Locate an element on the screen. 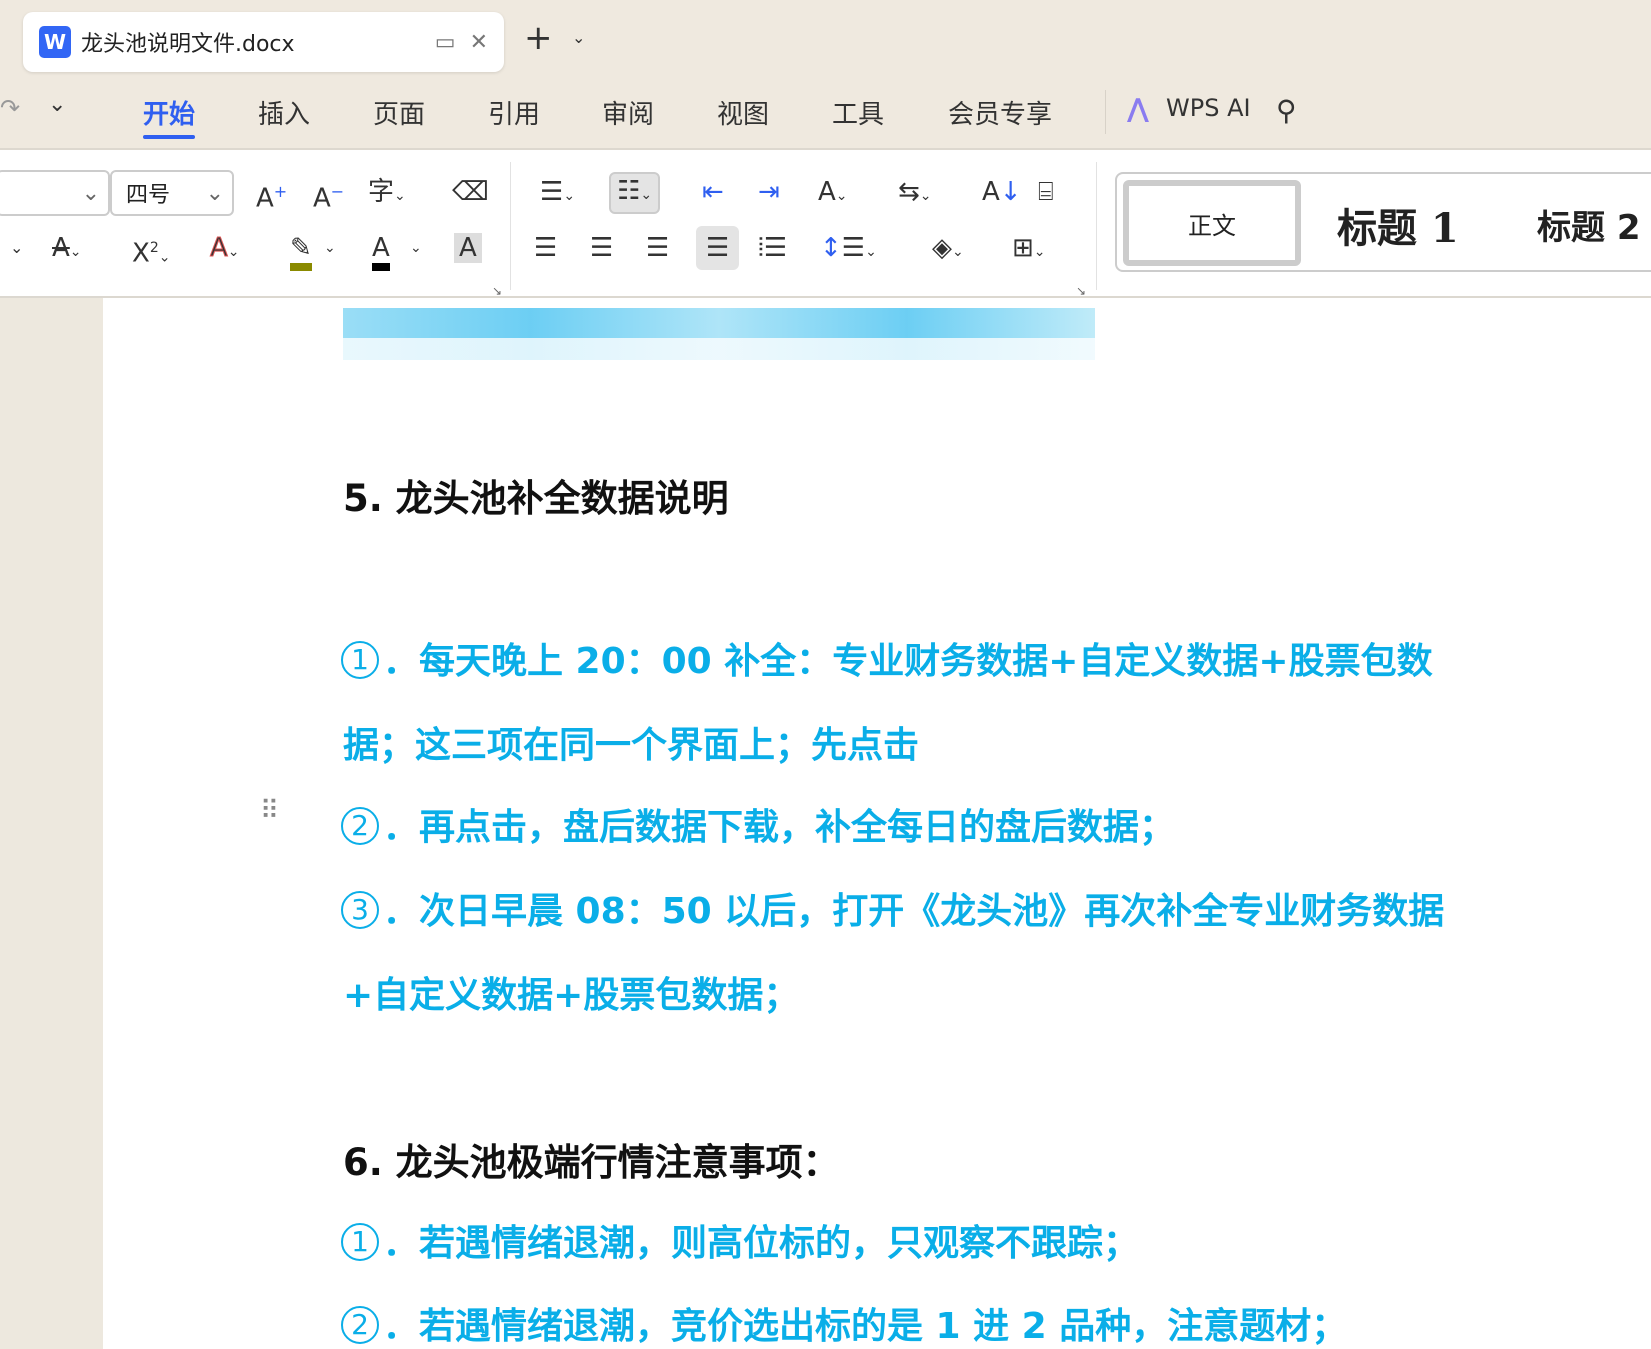  list-item: 2 ．若遇情绪退潮，竞价选出标的是 1 进 2 品种，注意题材； is located at coordinates (844, 1323).